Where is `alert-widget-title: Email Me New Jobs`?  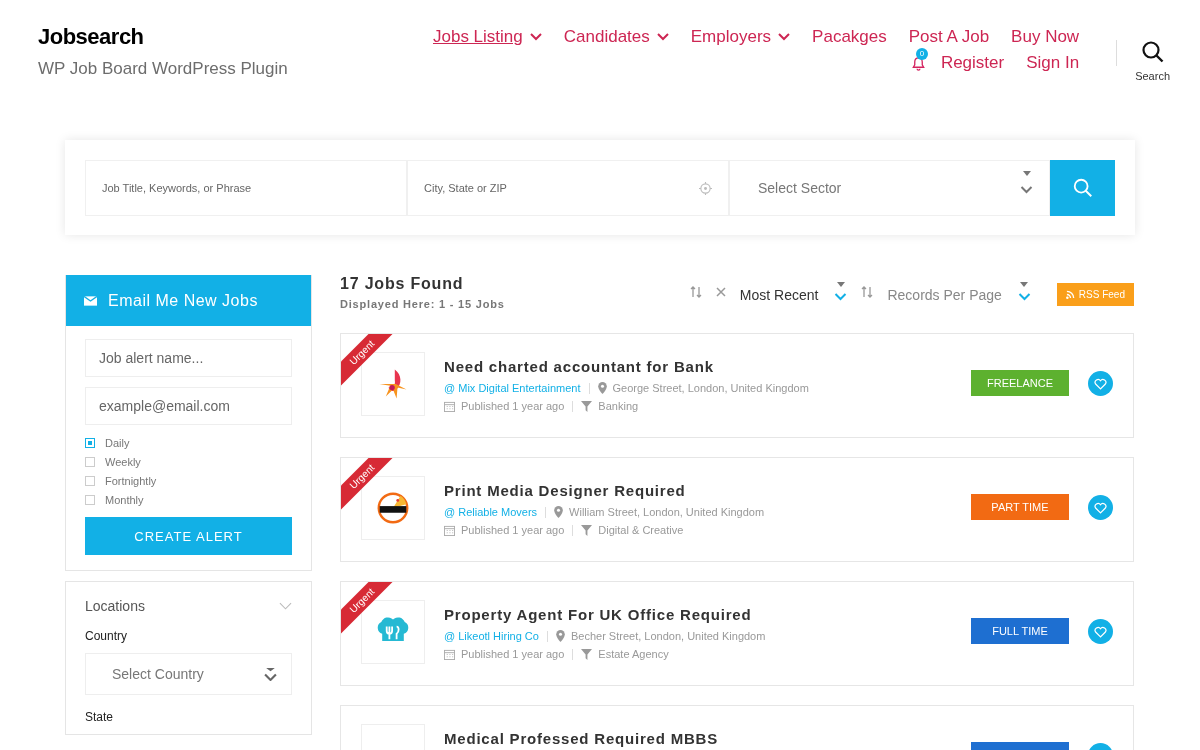 alert-widget-title: Email Me New Jobs is located at coordinates (183, 300).